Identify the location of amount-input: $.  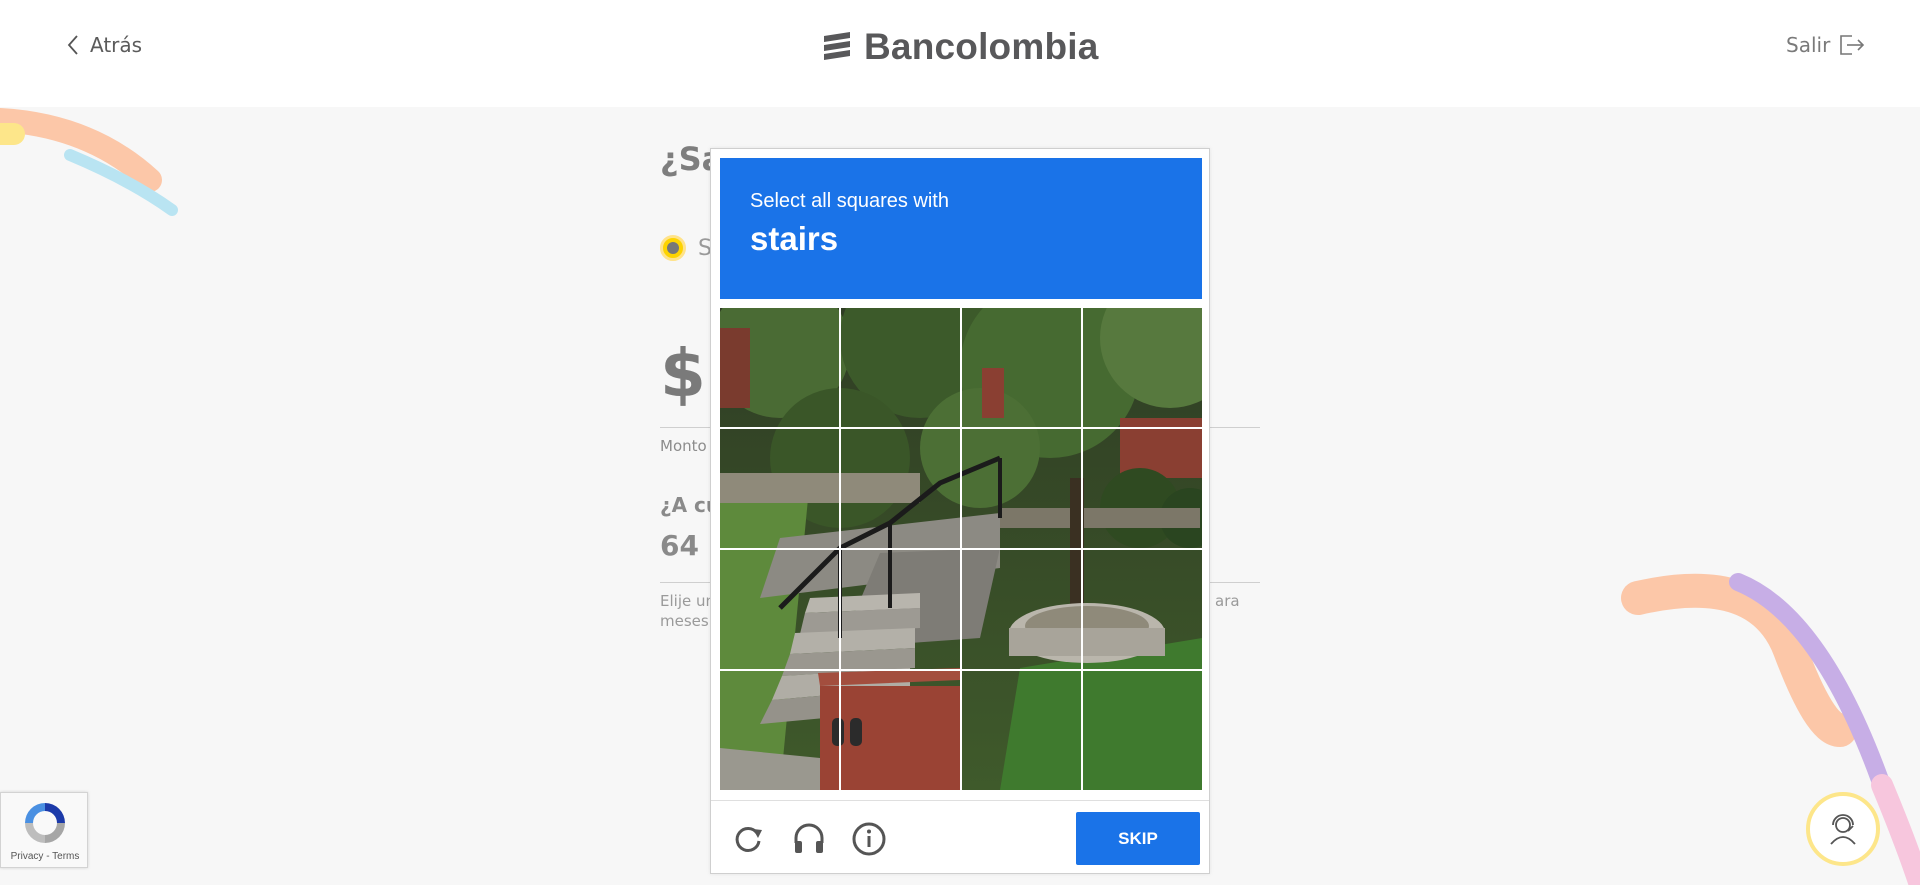
(683, 373).